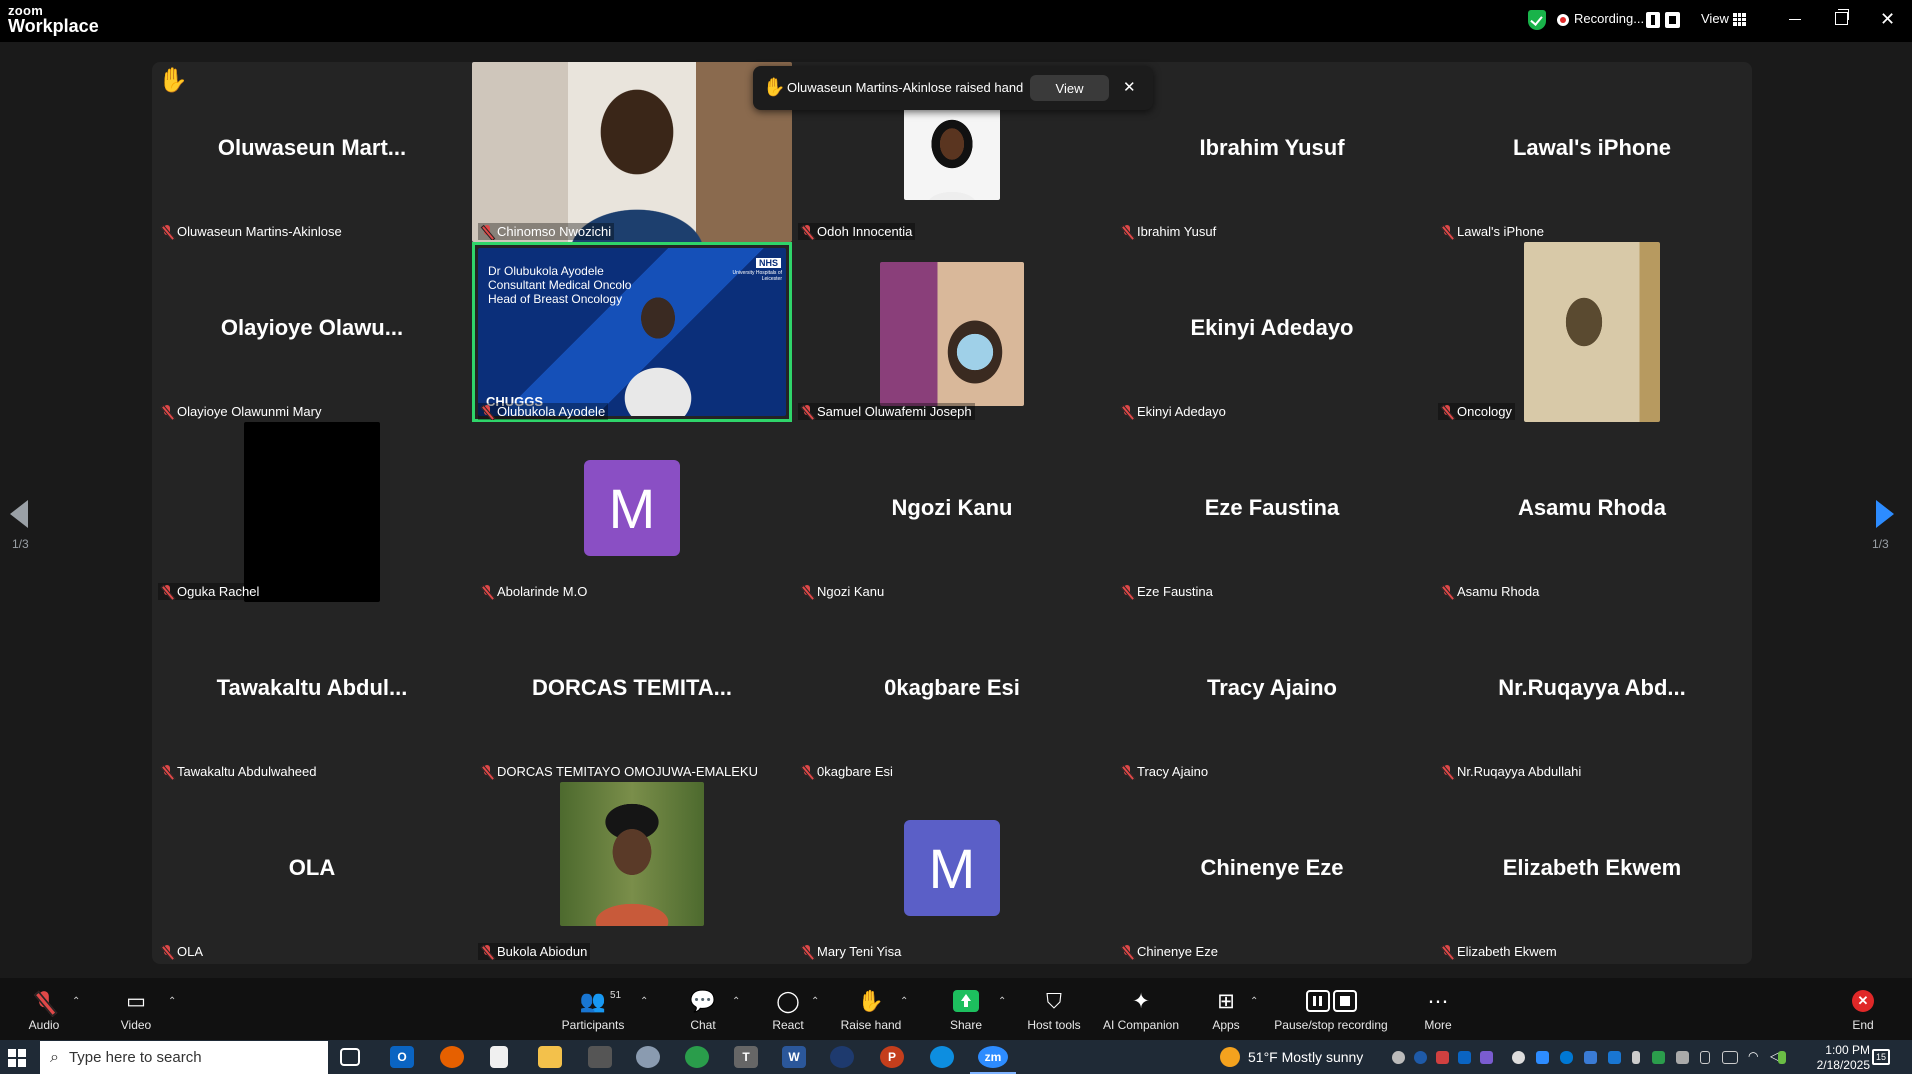 This screenshot has height=1074, width=1912. I want to click on webex-icon, so click(842, 1057).